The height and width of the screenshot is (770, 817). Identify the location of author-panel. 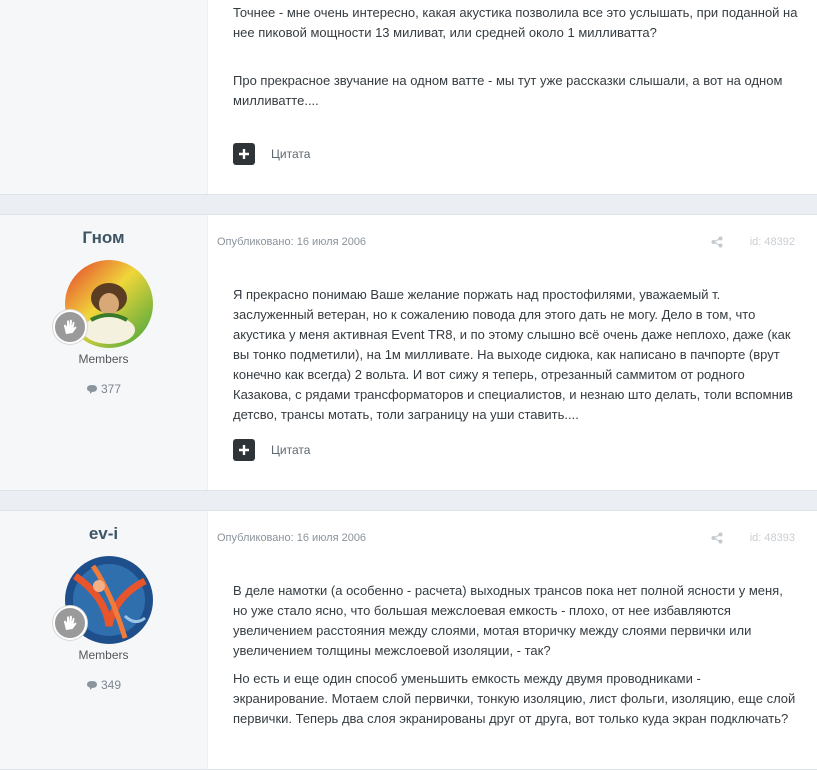
(104, 97).